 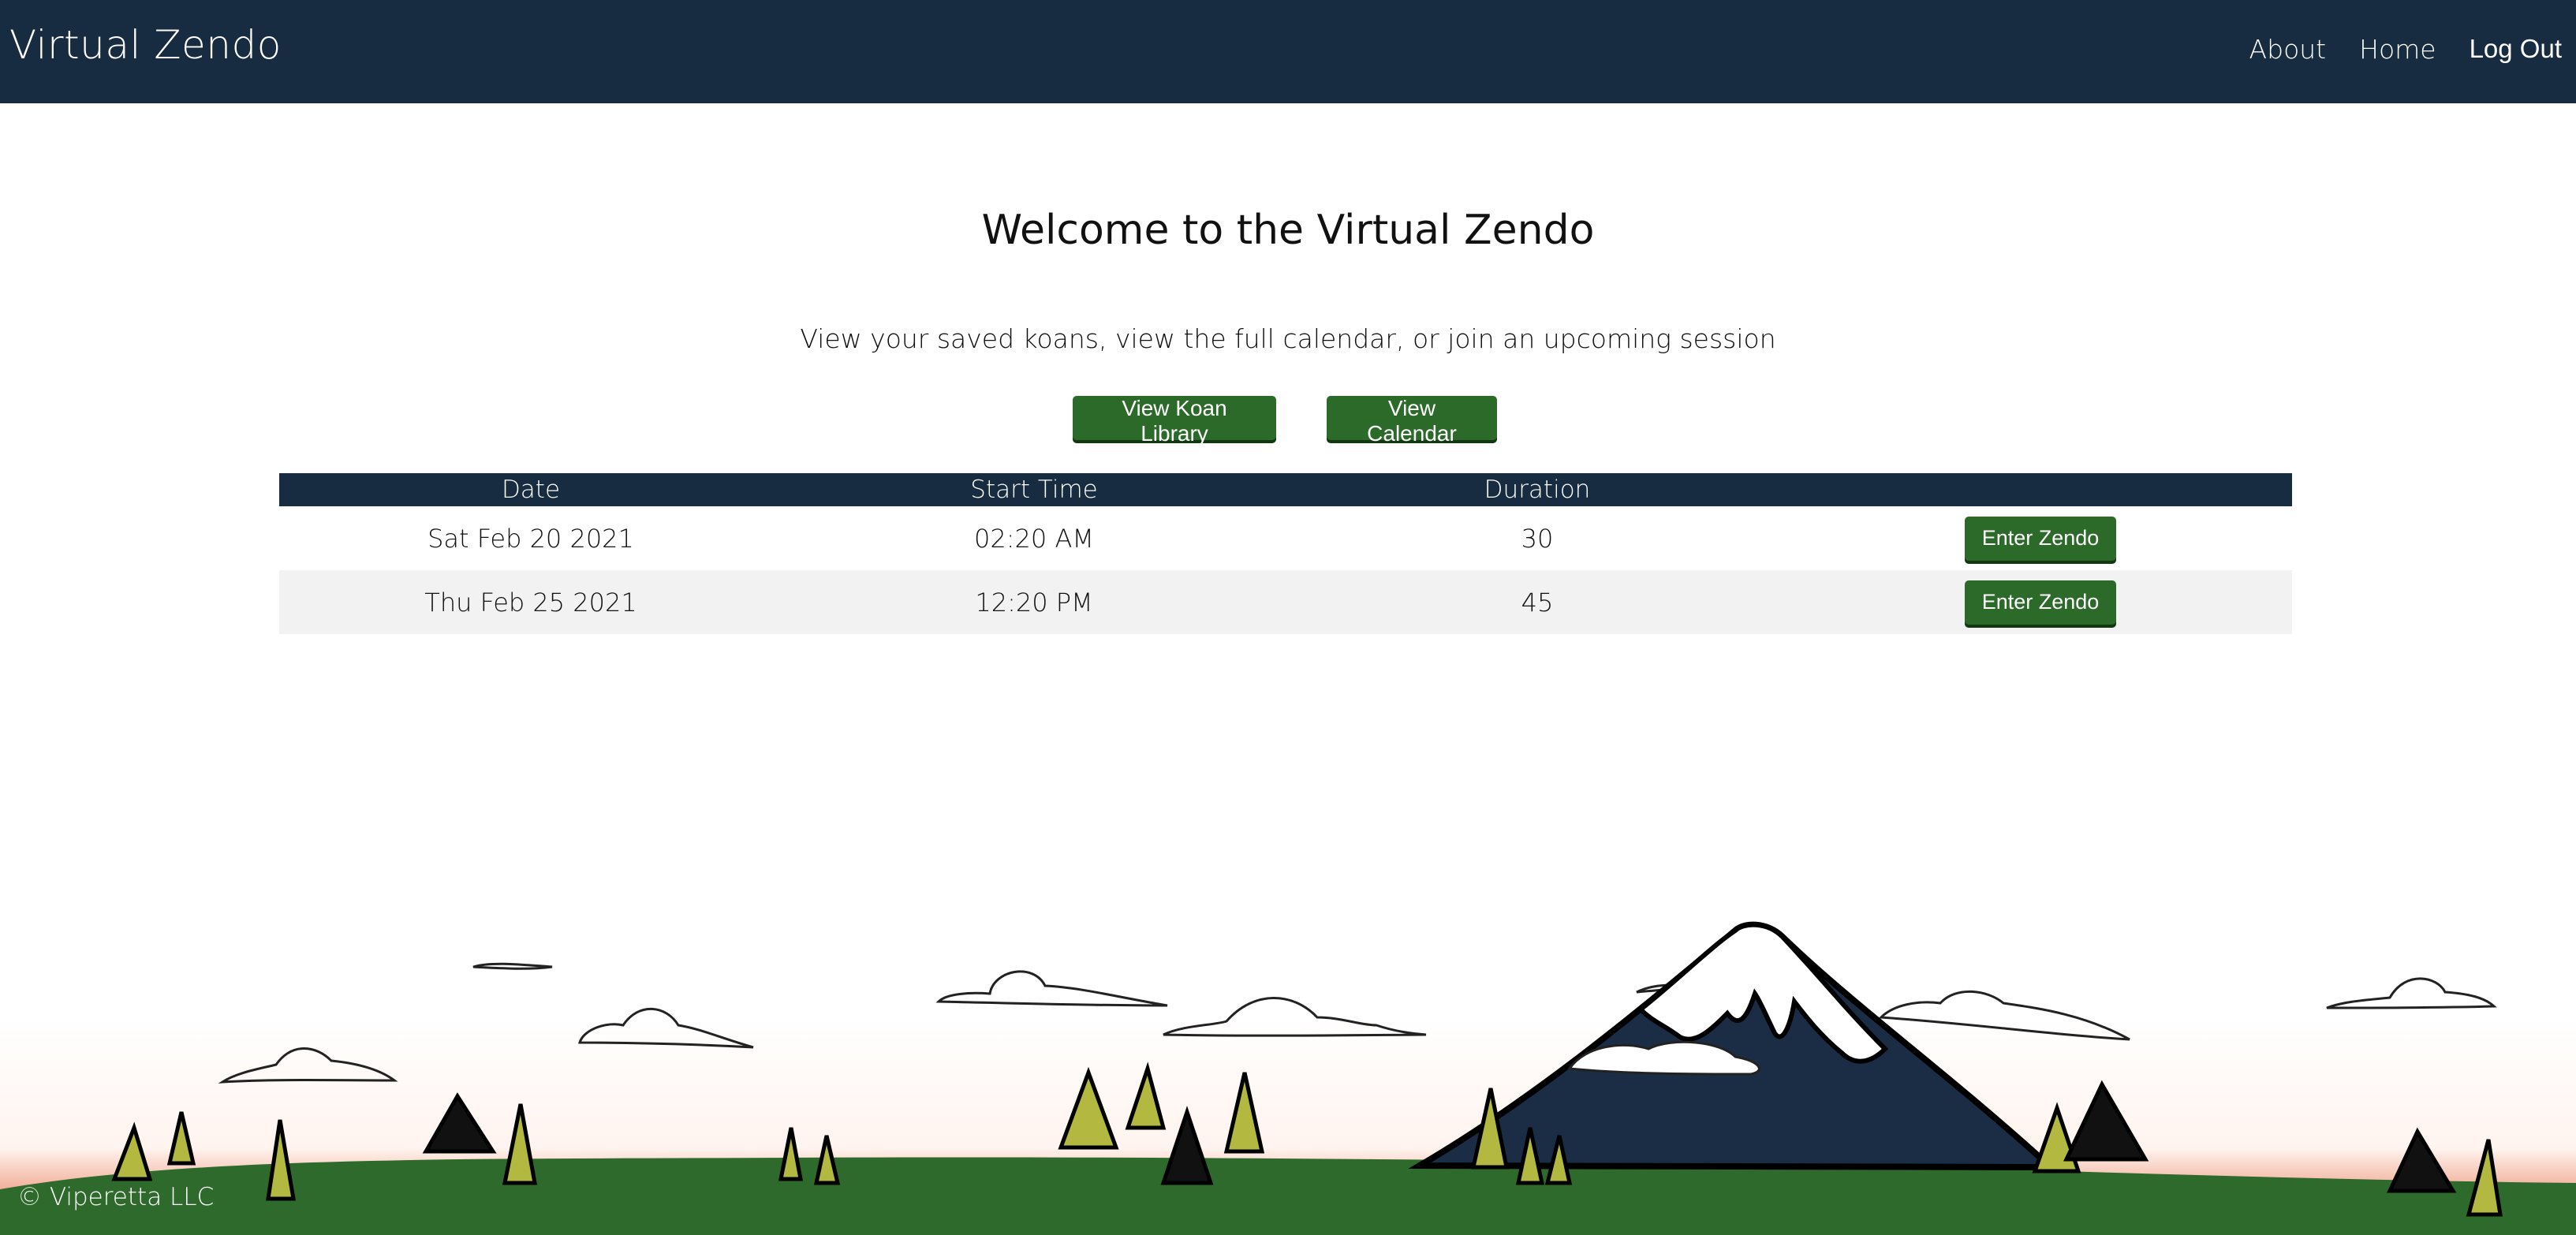 I want to click on table-header-row: Date Start Time Duration, so click(x=1285, y=490).